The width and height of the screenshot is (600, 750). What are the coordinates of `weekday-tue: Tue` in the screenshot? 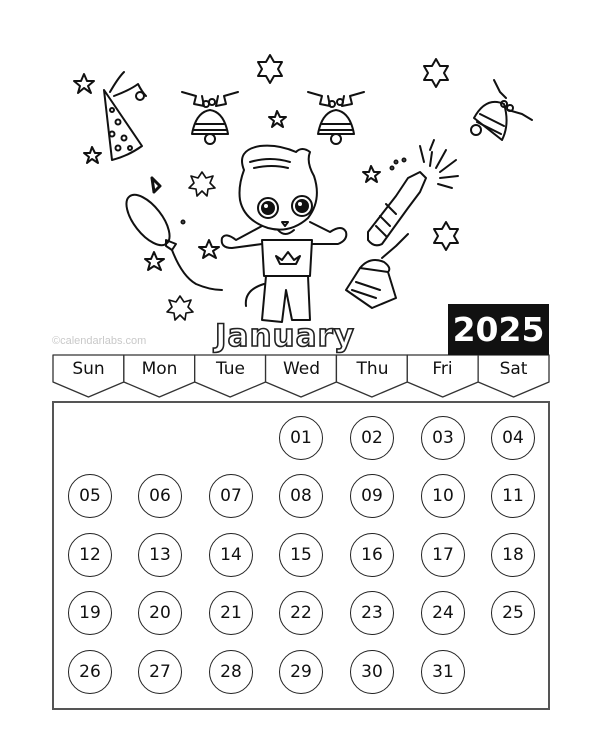 It's located at (230, 369).